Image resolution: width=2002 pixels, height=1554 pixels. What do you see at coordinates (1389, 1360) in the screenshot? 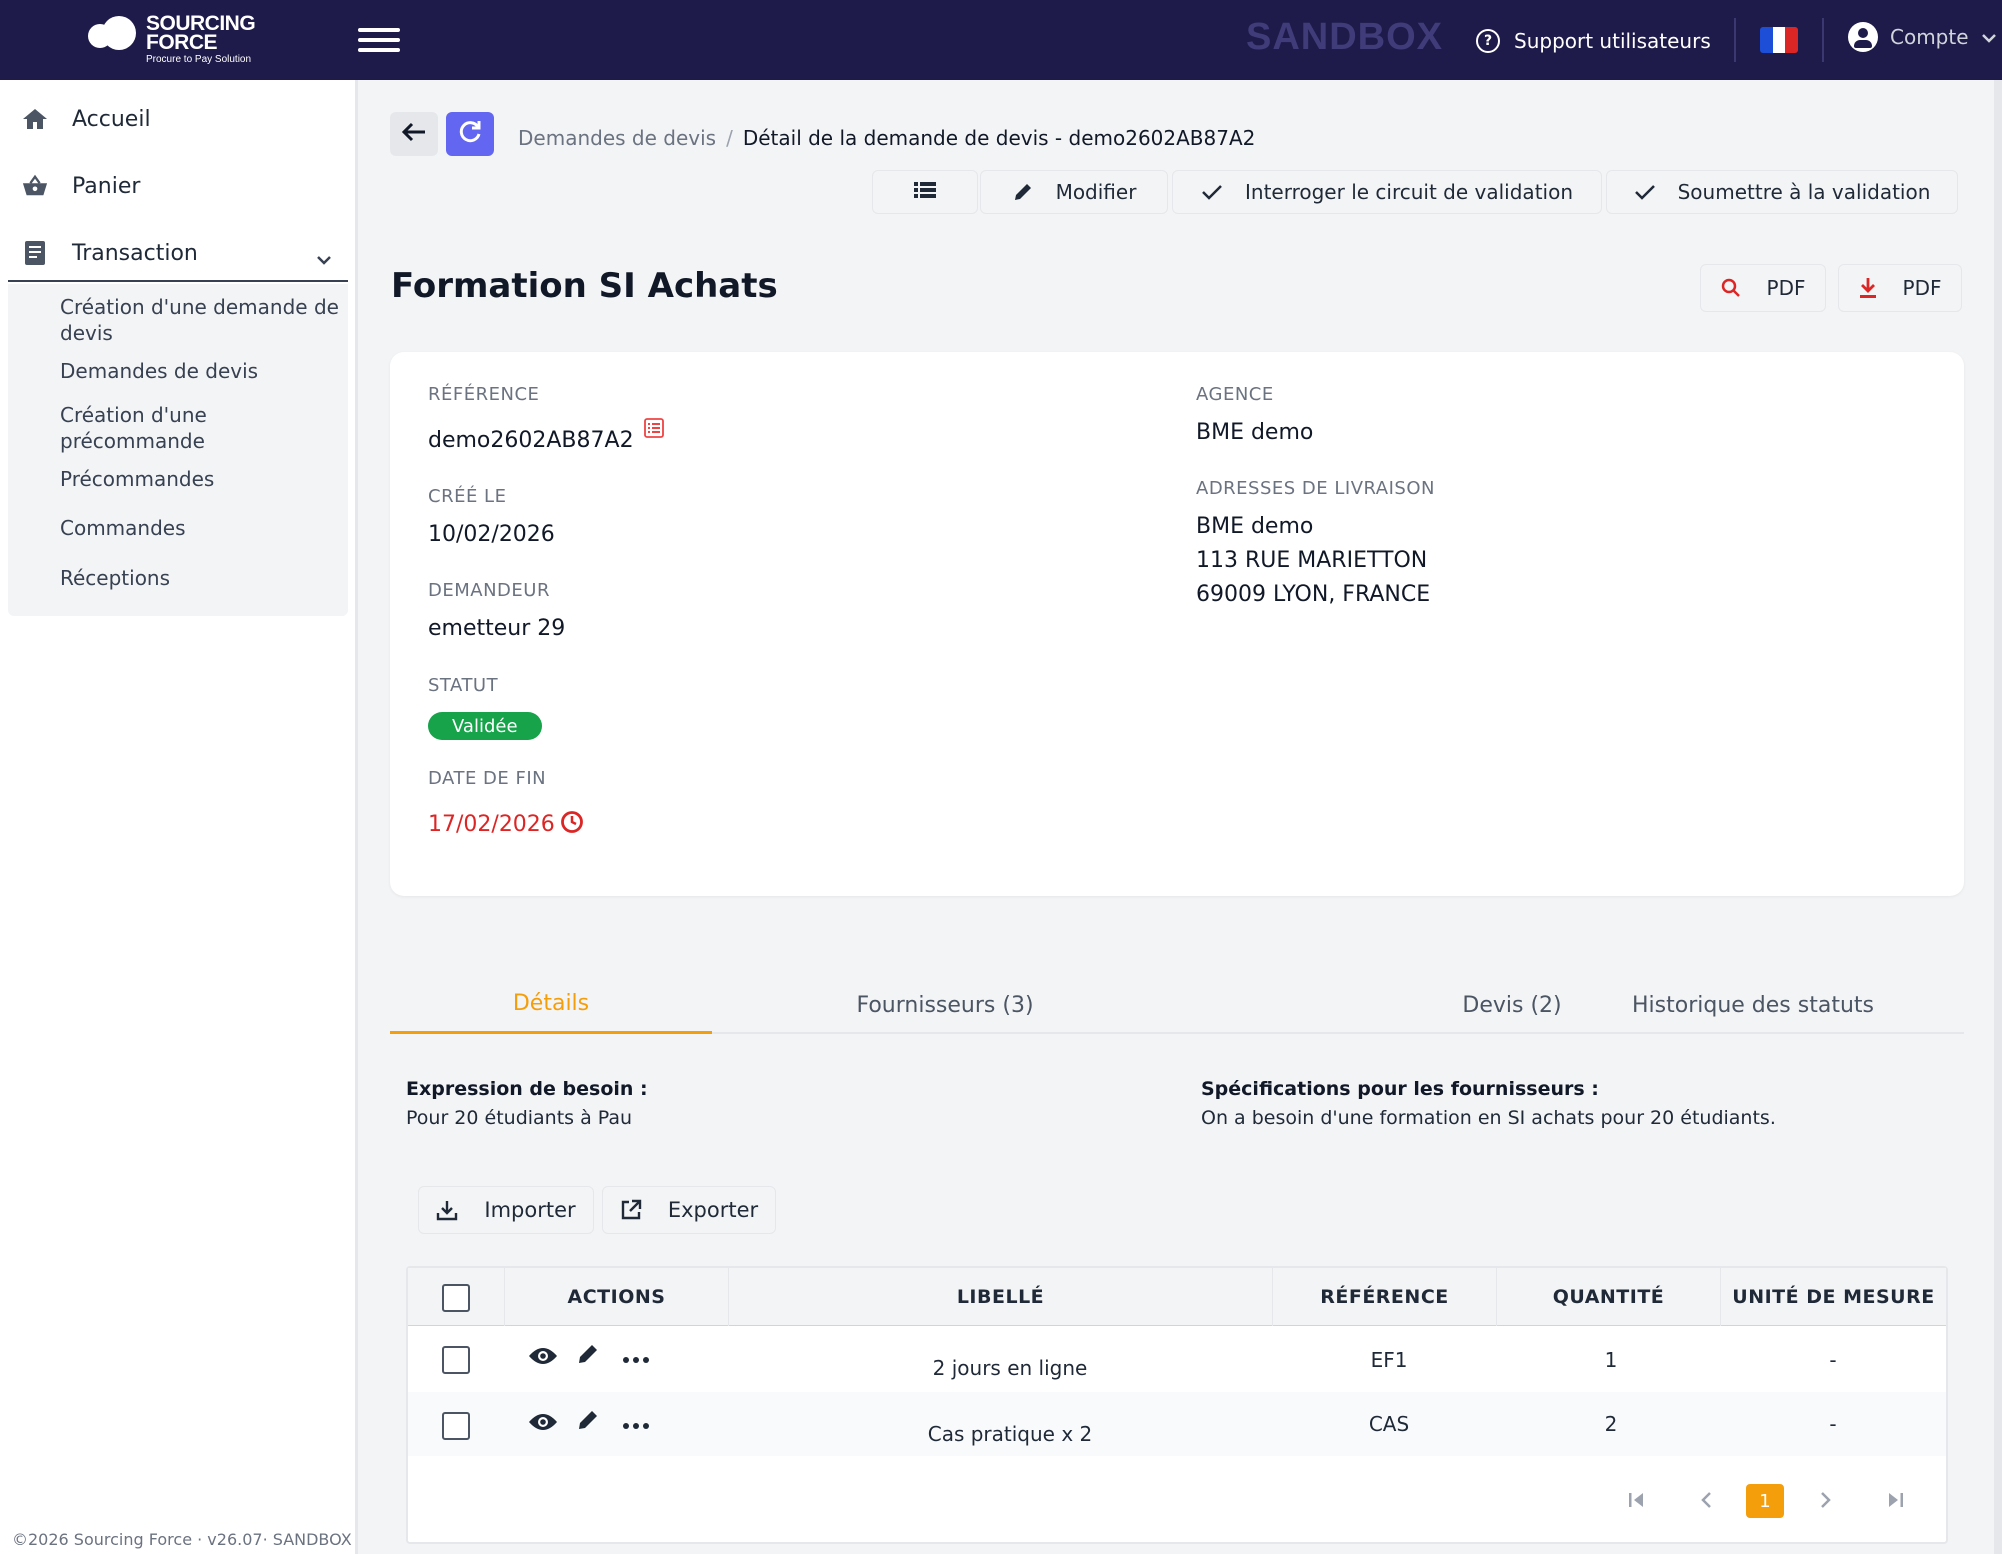
I see `row-reference: EF1` at bounding box center [1389, 1360].